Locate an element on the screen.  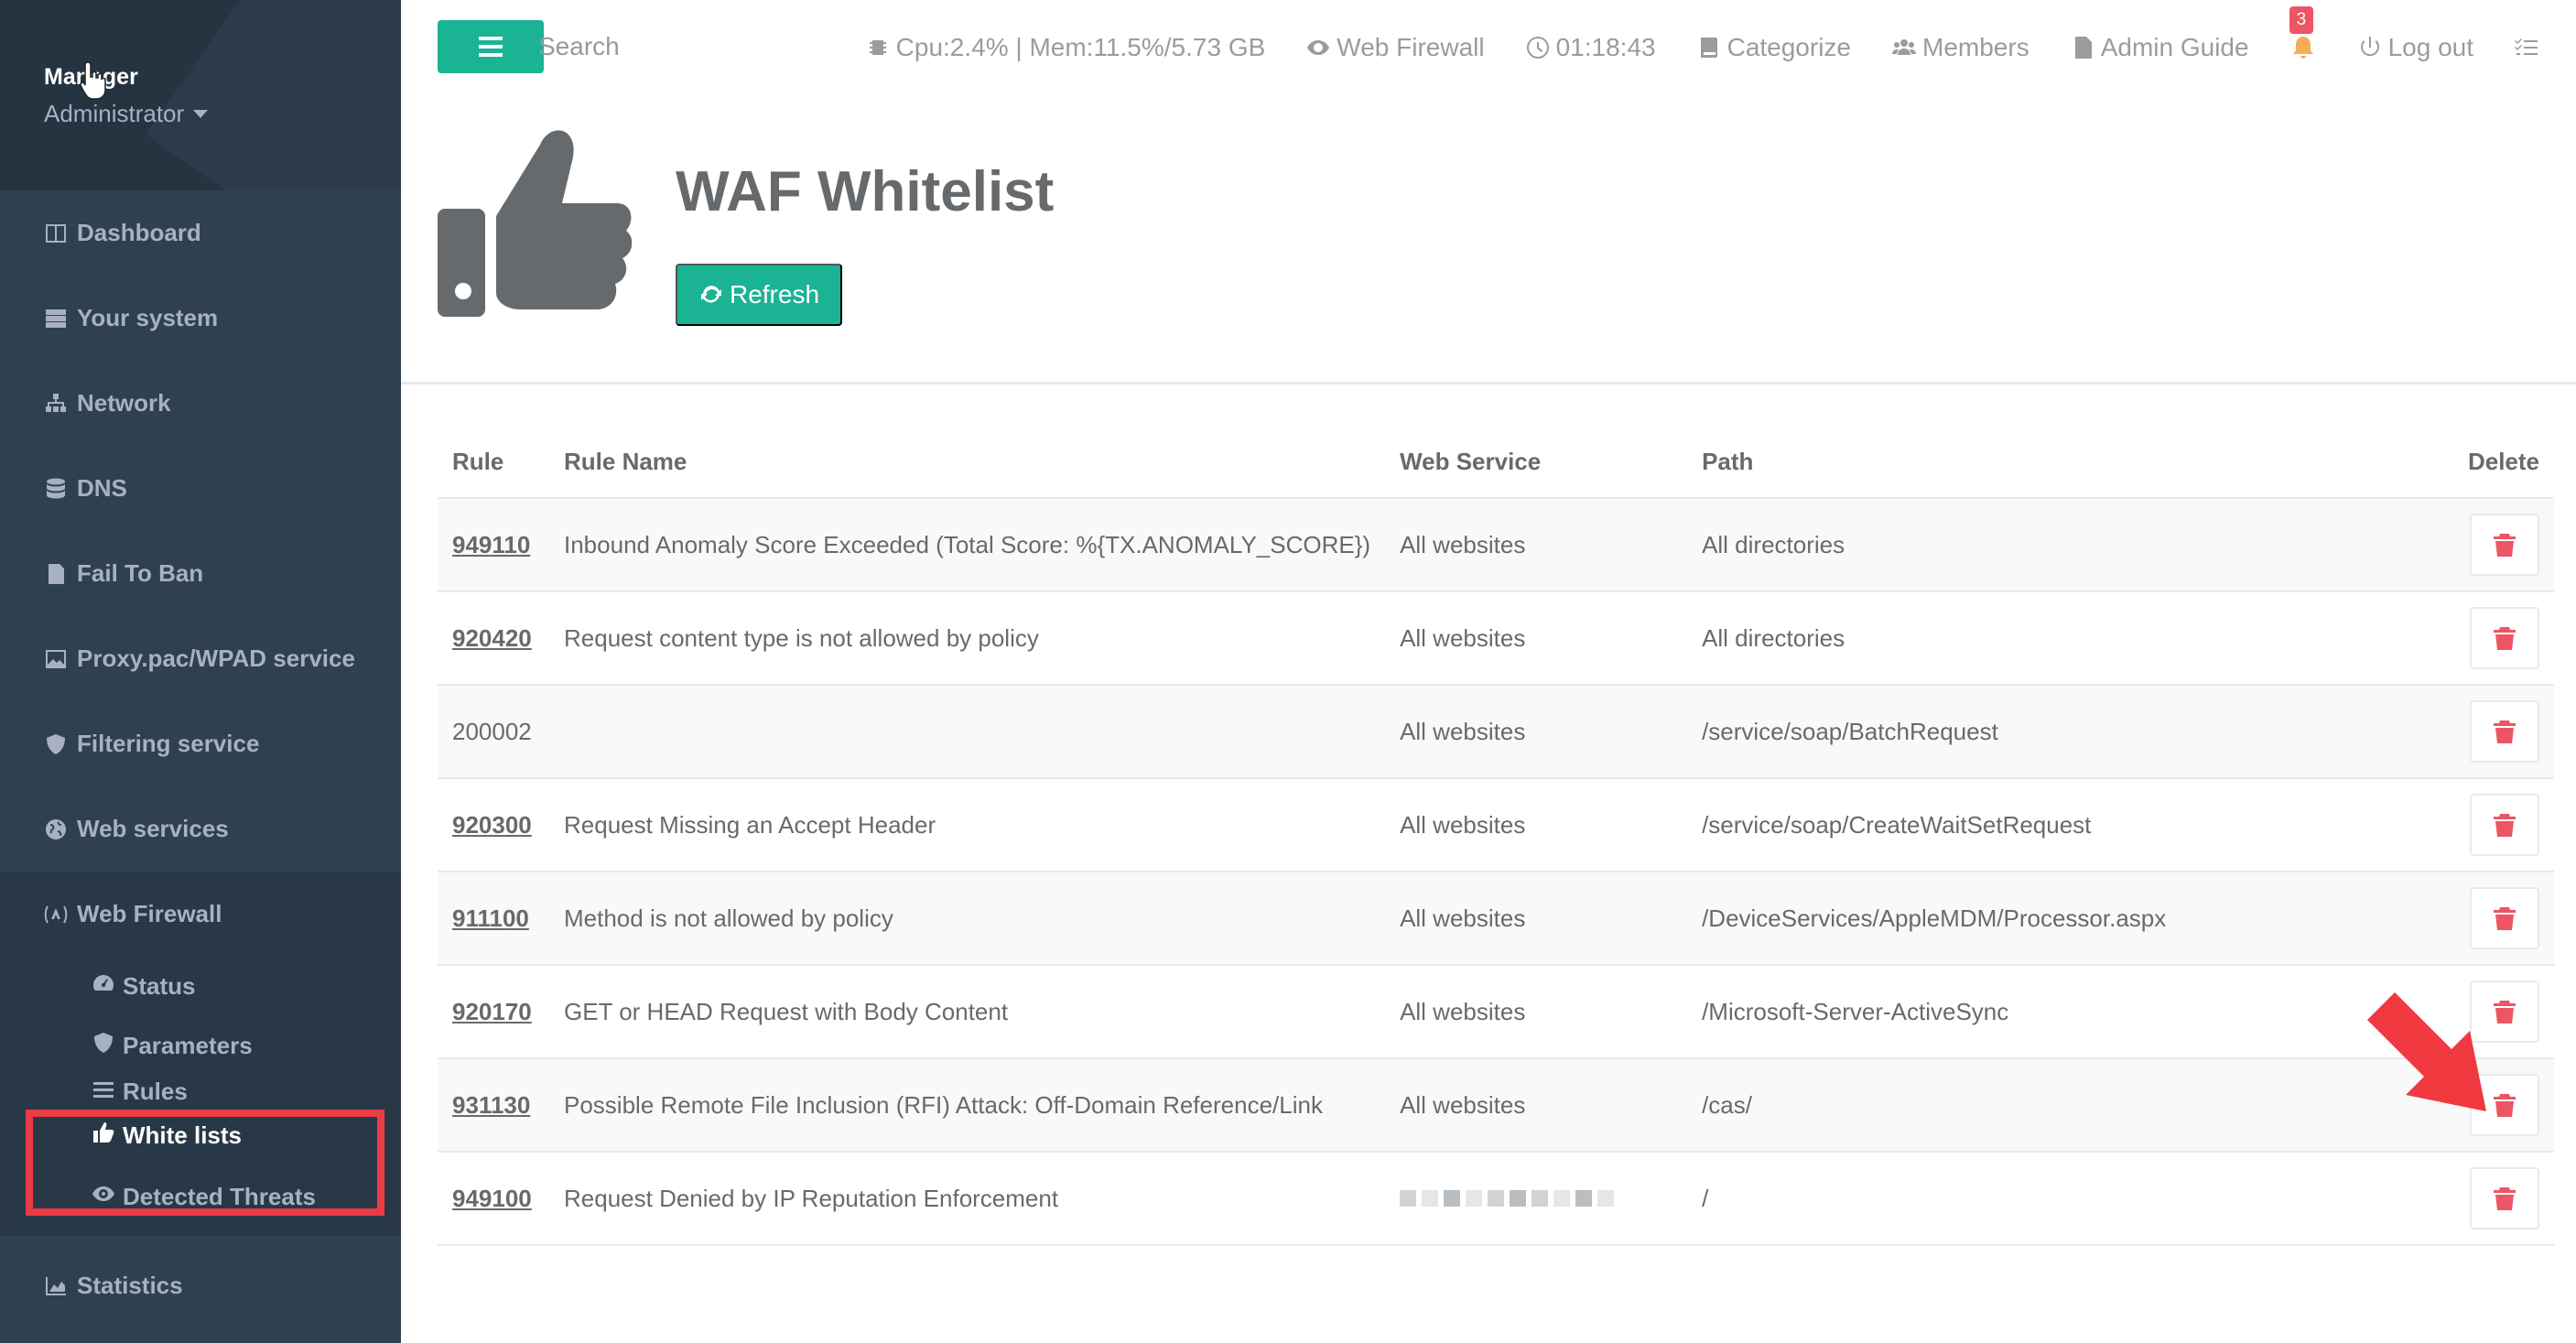
sidebar-subitem-label: Status is located at coordinates (160, 986).